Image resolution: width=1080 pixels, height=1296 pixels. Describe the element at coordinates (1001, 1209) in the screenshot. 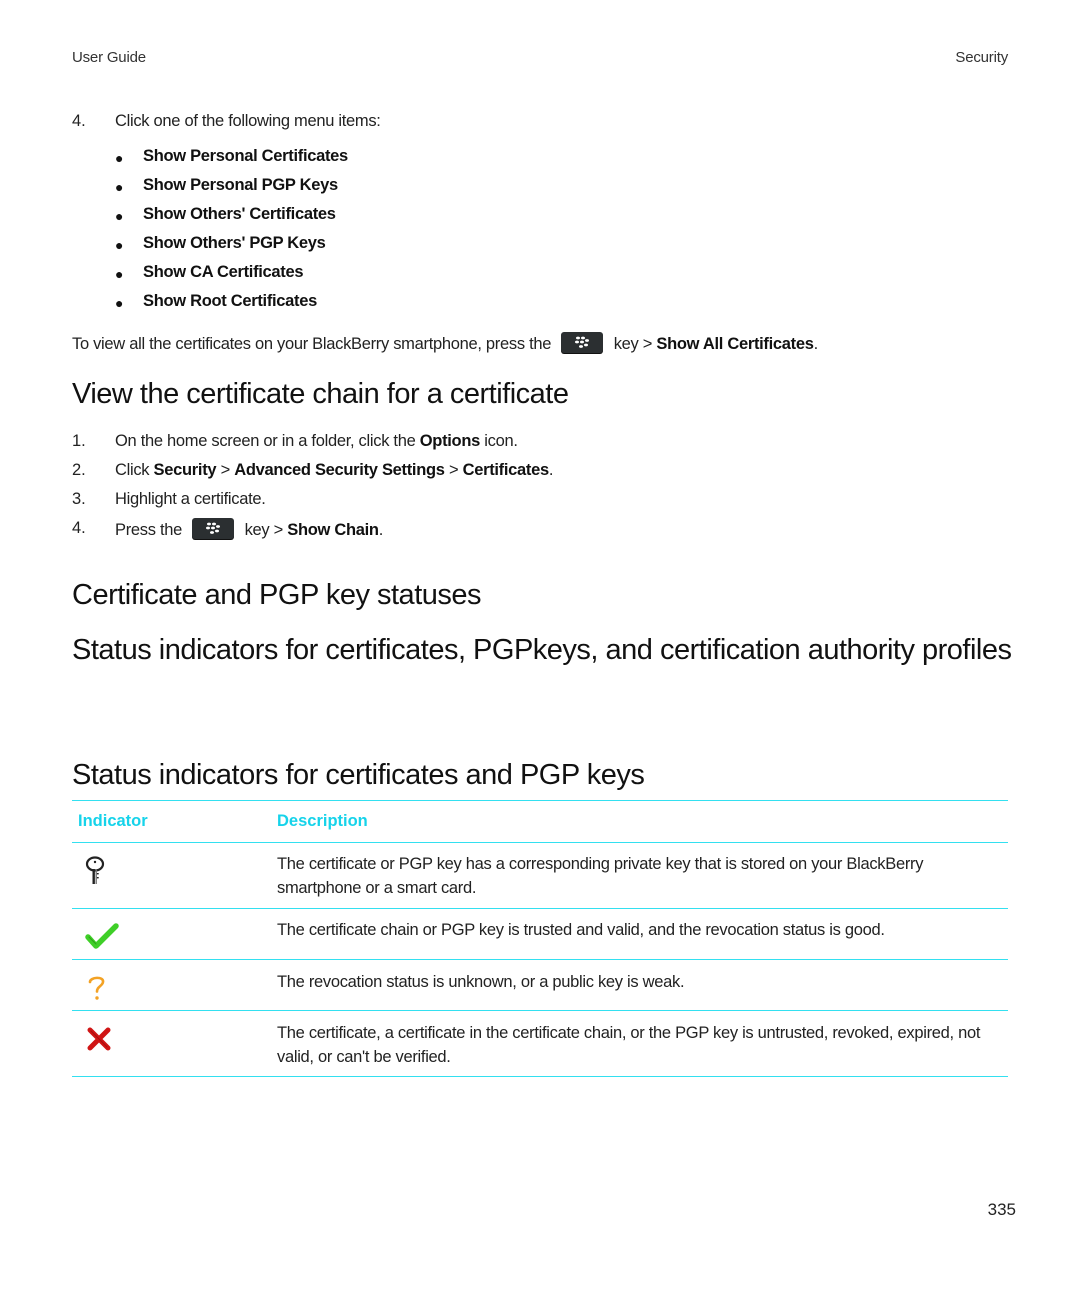

I see `page-number: 335` at that location.